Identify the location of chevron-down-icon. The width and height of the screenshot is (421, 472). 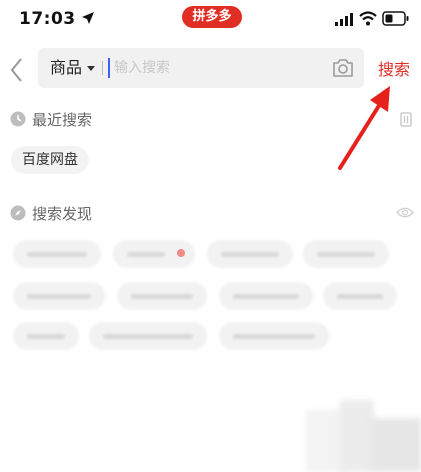
(91, 68).